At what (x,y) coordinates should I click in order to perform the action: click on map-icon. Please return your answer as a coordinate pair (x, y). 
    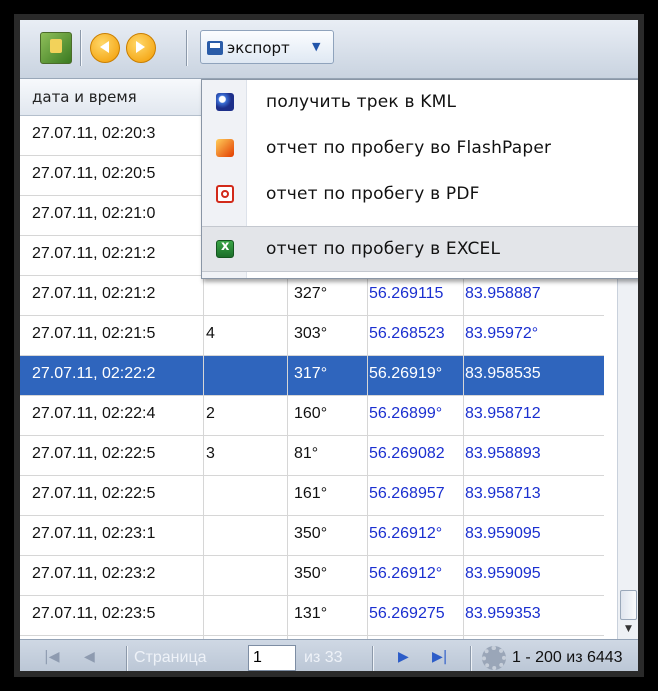
    Looking at the image, I should click on (56, 48).